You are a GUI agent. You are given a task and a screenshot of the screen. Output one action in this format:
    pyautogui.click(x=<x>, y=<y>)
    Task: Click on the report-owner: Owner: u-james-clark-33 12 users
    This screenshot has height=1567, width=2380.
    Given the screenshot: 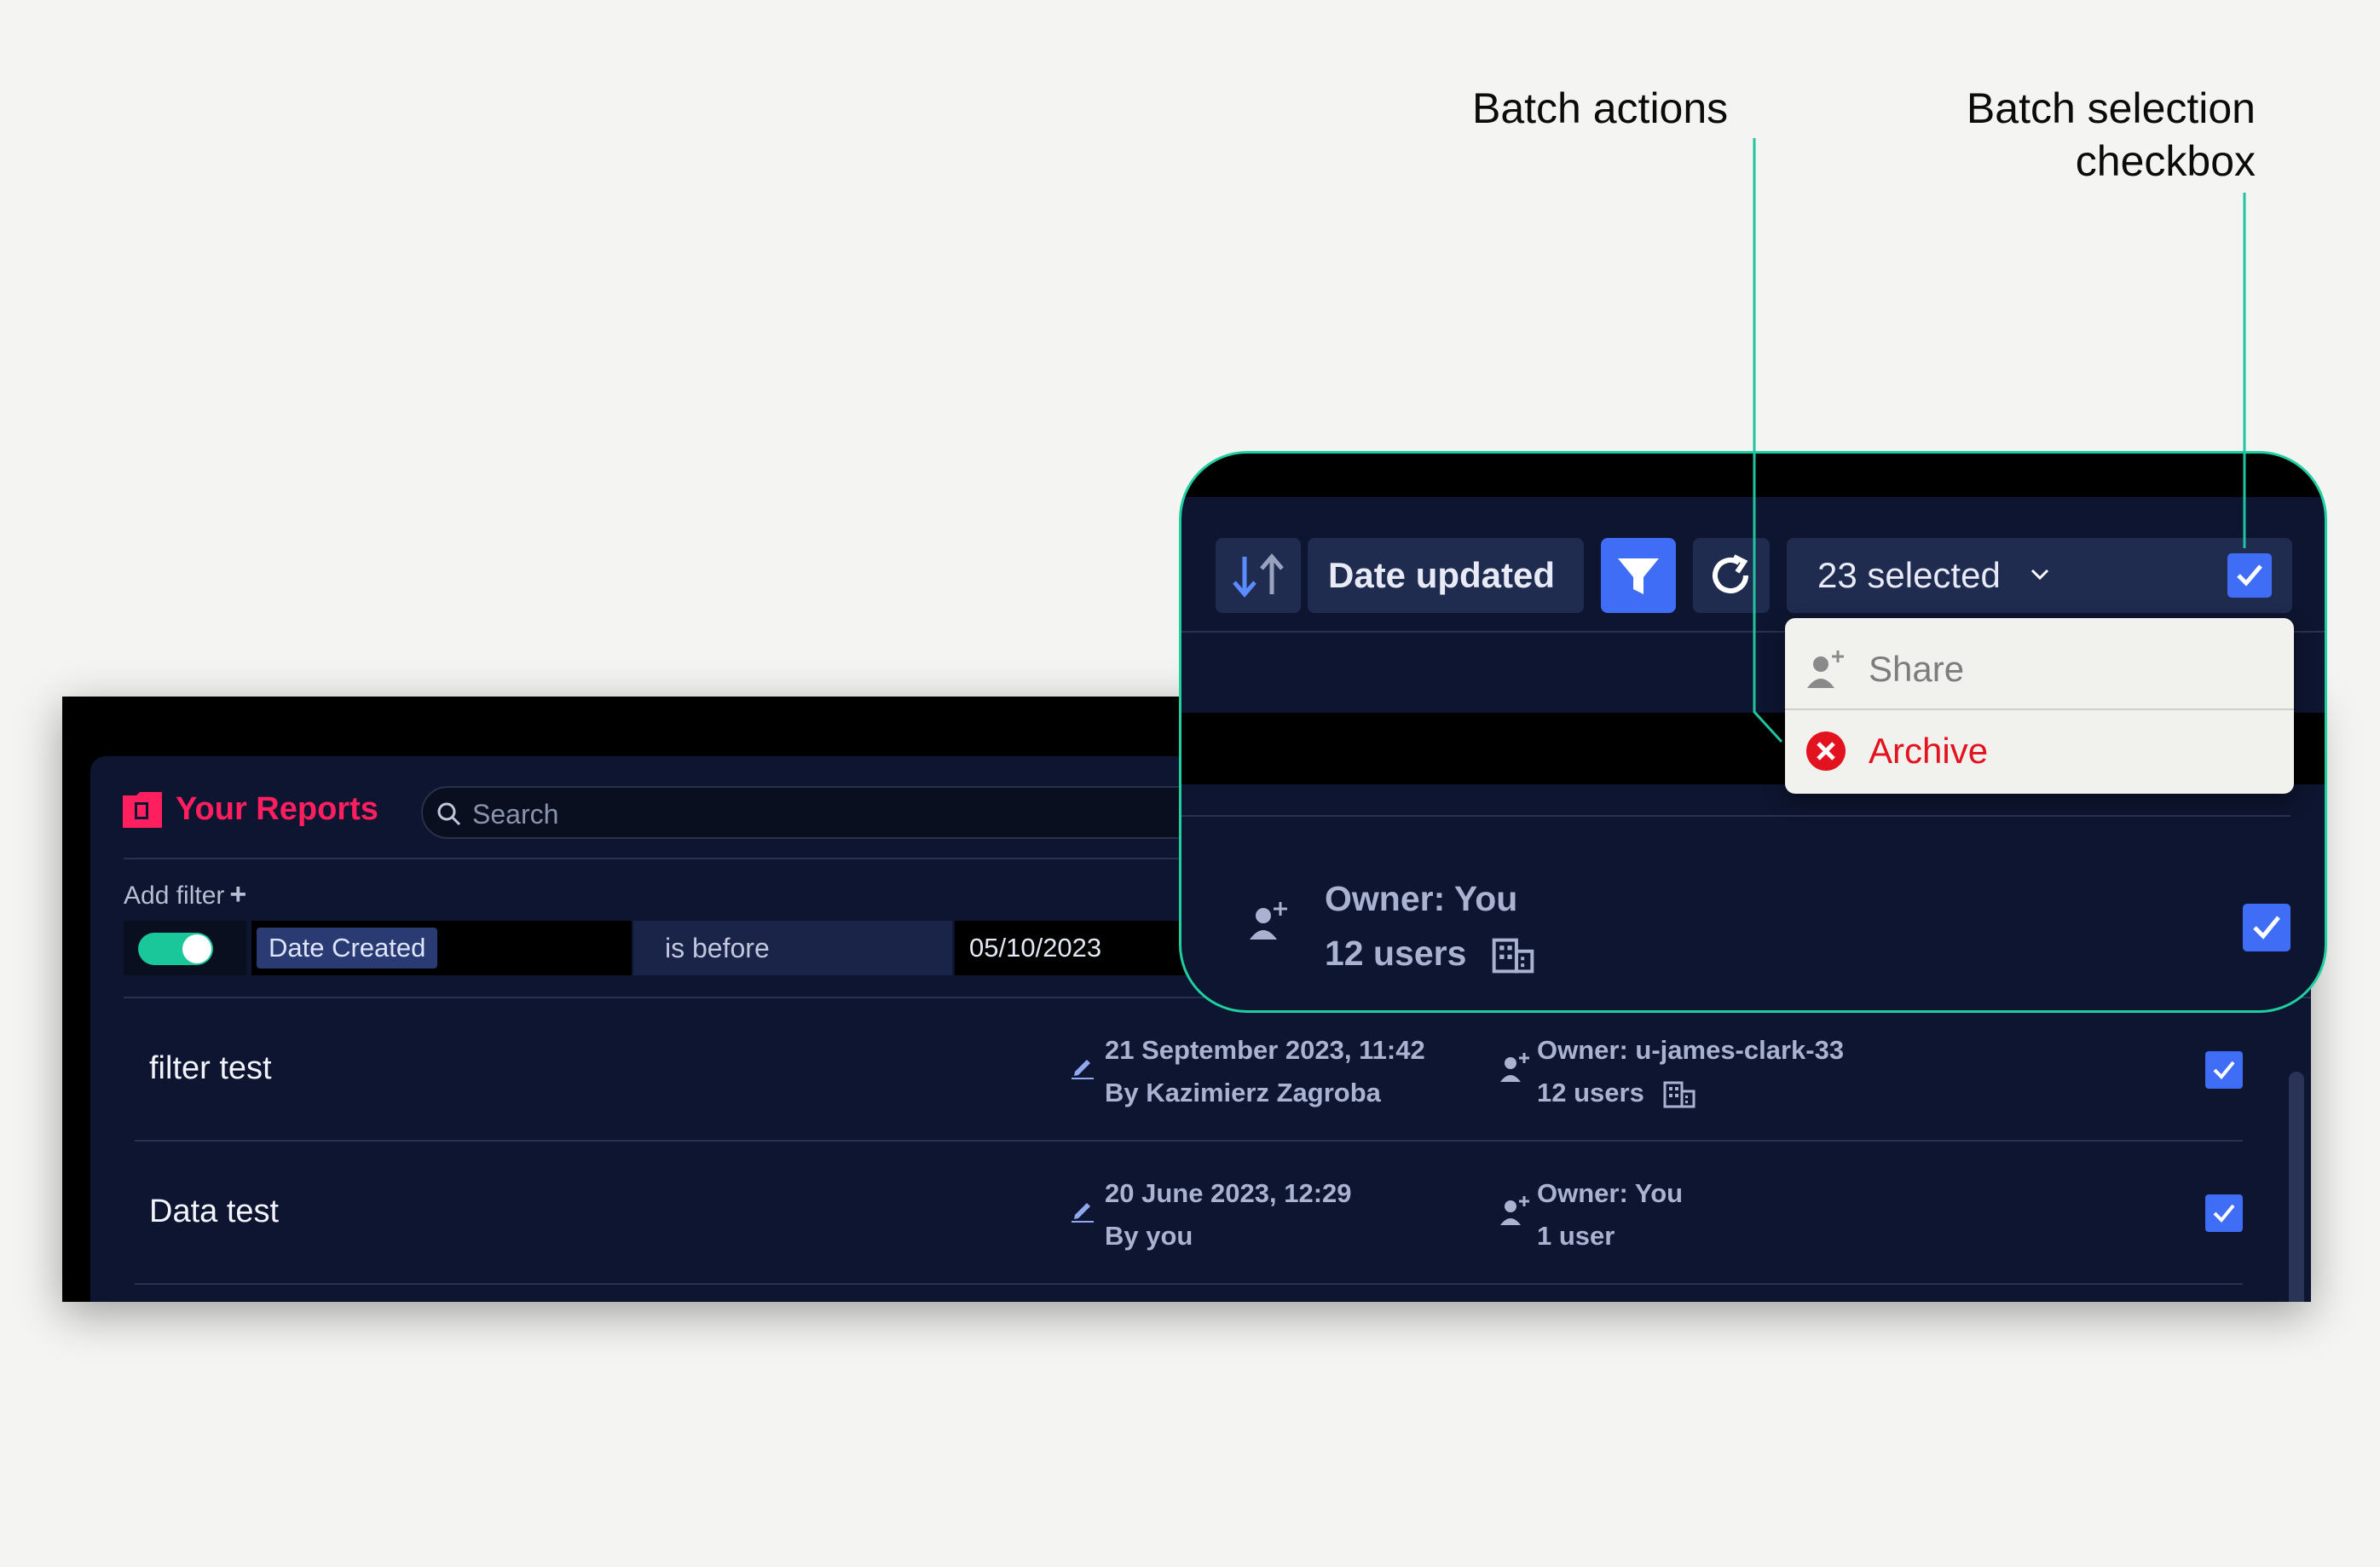 What is the action you would take?
    pyautogui.click(x=1690, y=1071)
    